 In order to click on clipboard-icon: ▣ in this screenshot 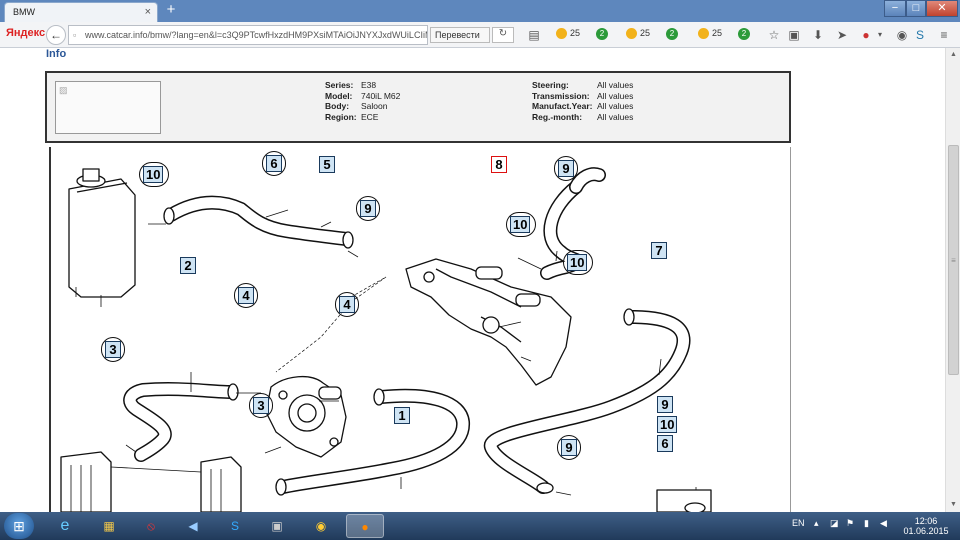, I will do `click(794, 35)`.